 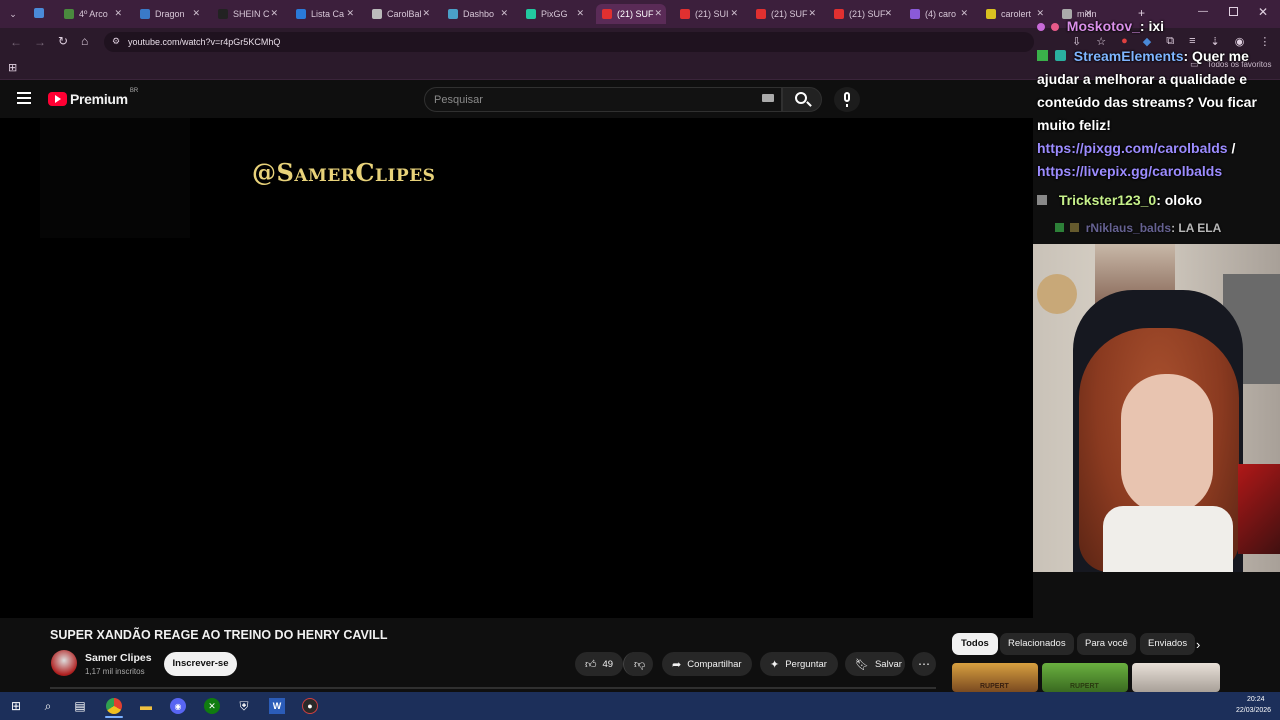 I want to click on word-icon: W, so click(x=277, y=706).